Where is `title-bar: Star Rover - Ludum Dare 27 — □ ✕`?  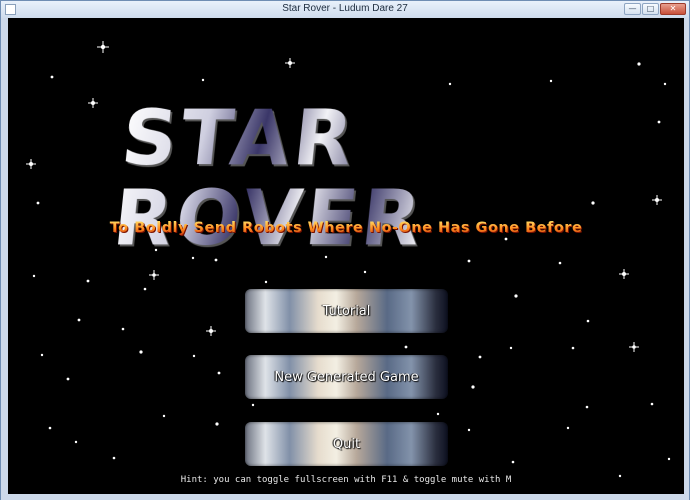
title-bar: Star Rover - Ludum Dare 27 — □ ✕ is located at coordinates (345, 9).